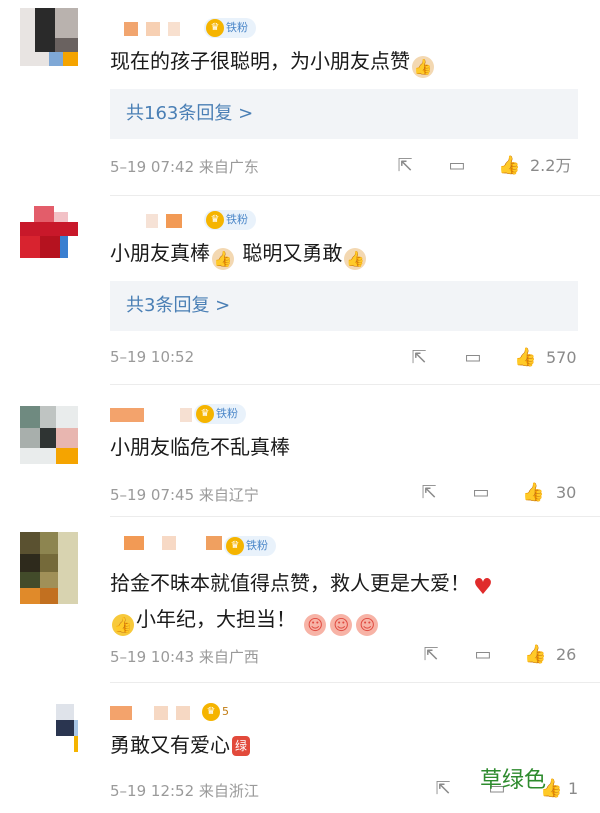 Image resolution: width=600 pixels, height=813 pixels. Describe the element at coordinates (344, 306) in the screenshot. I see `replies-link: 共3条回复 >` at that location.